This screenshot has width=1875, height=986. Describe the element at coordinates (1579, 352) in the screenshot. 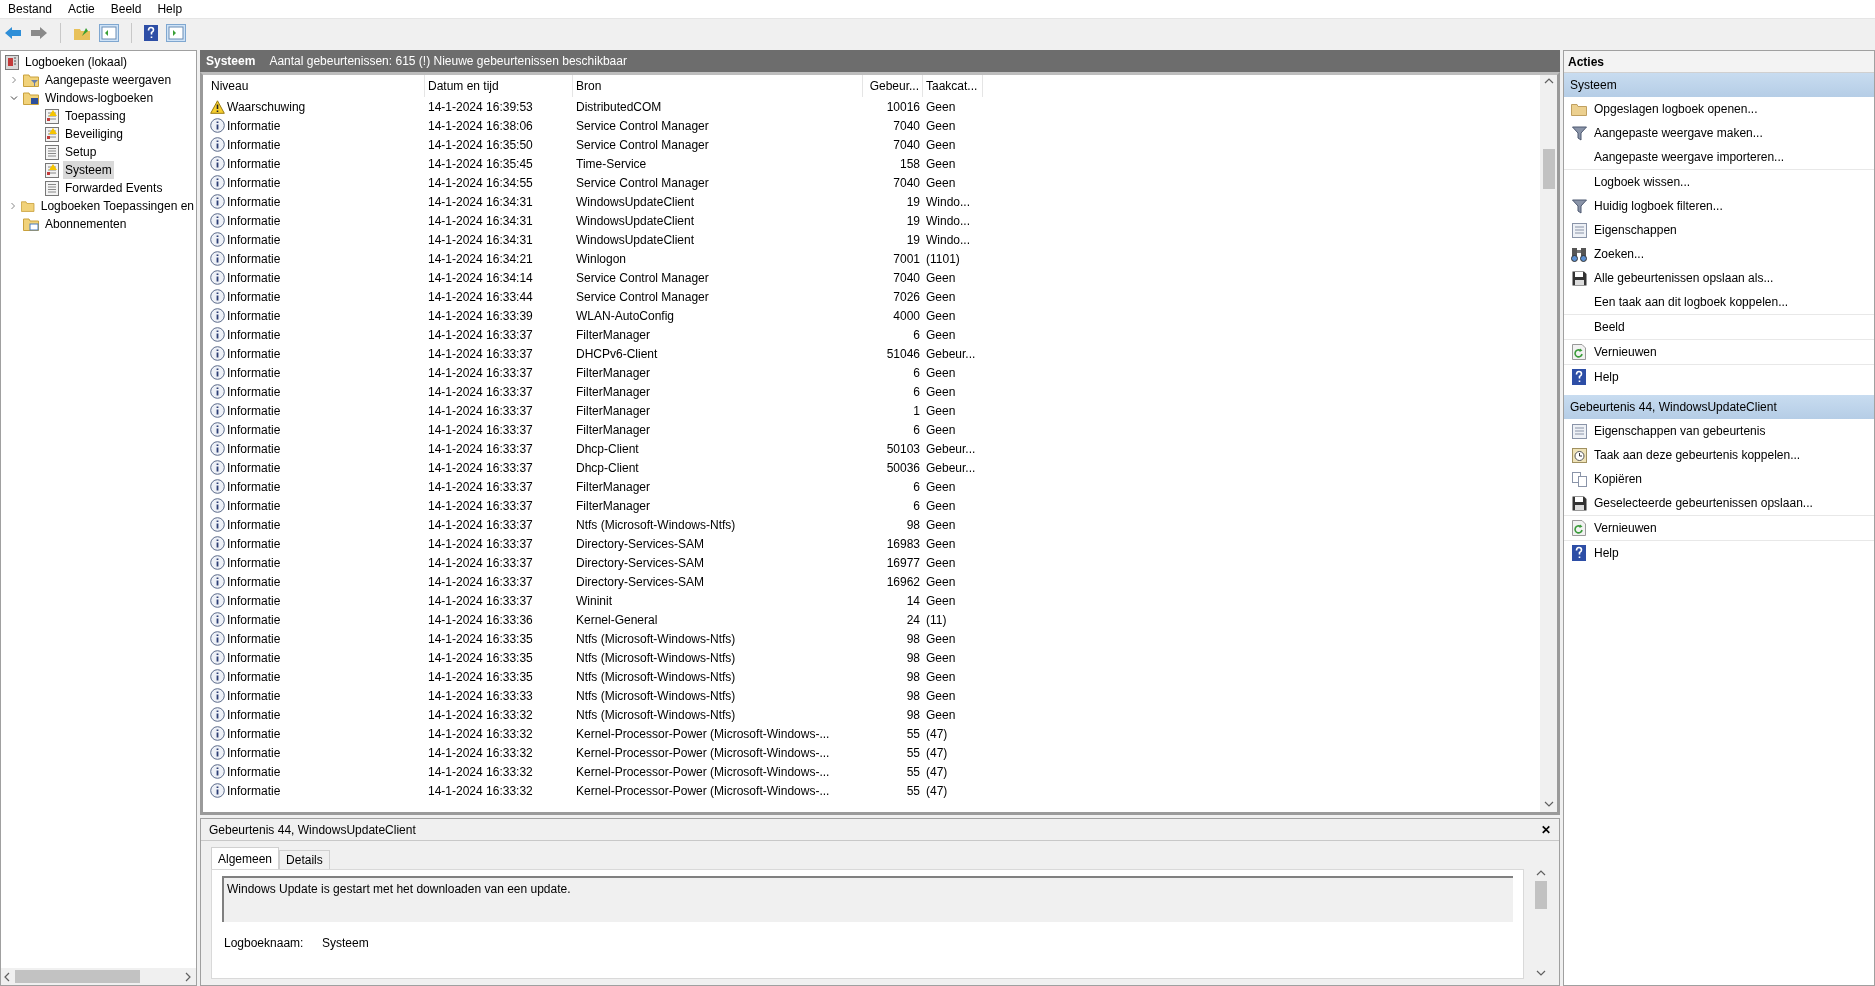

I see `refresh-icon` at that location.